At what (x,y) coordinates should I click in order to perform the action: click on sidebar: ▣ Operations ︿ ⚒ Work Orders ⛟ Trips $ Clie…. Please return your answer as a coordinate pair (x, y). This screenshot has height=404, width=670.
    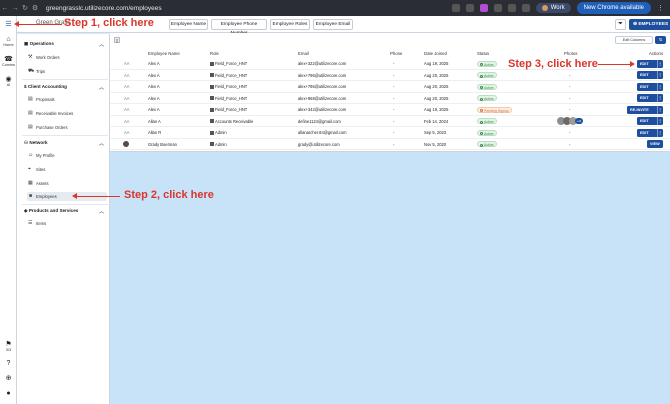
    Looking at the image, I should click on (63, 219).